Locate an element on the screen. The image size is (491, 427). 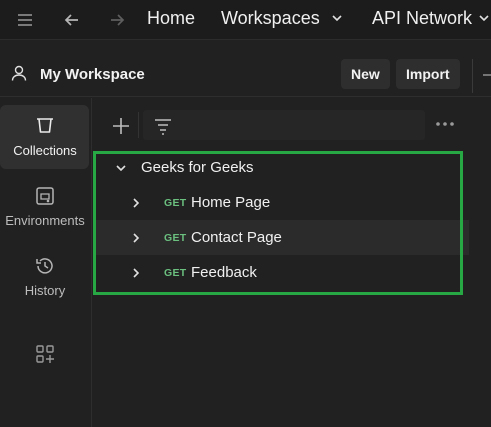
sidebar-item-collections: Collections is located at coordinates (44, 137).